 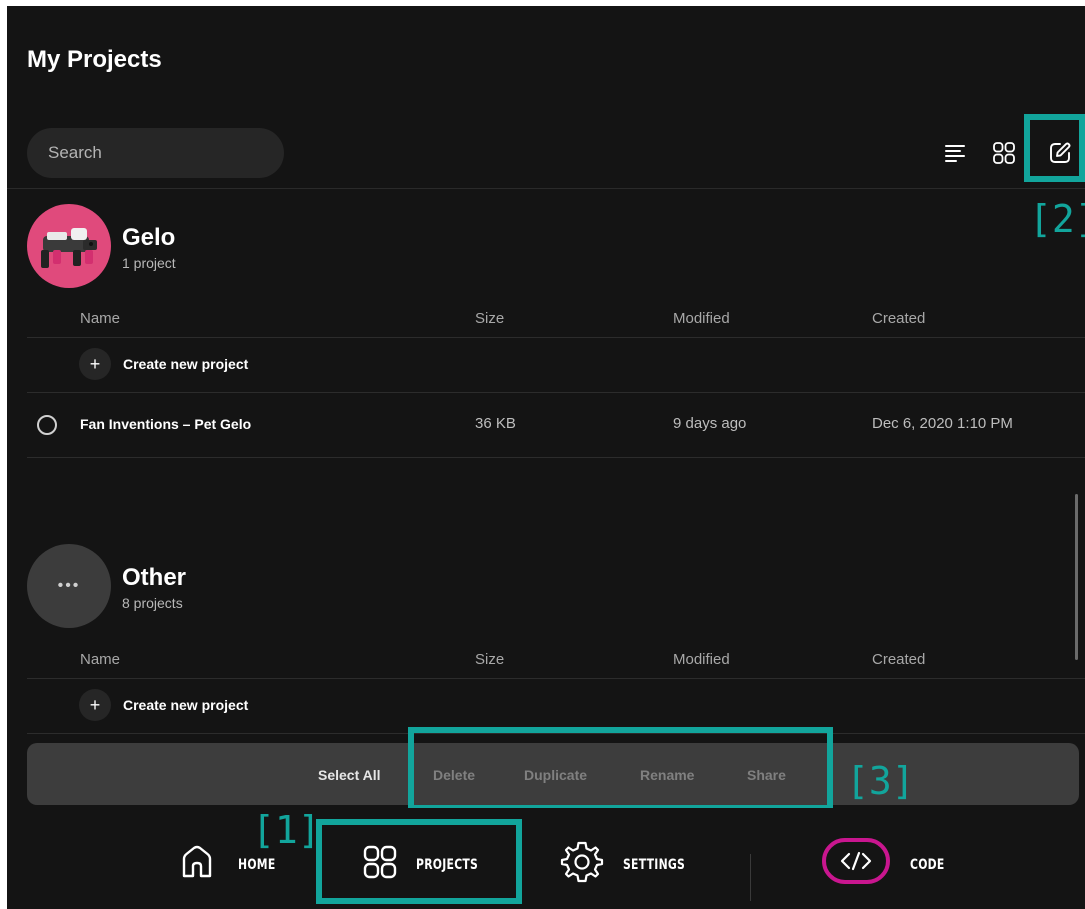 What do you see at coordinates (750, 877) in the screenshot?
I see `nav-divider` at bounding box center [750, 877].